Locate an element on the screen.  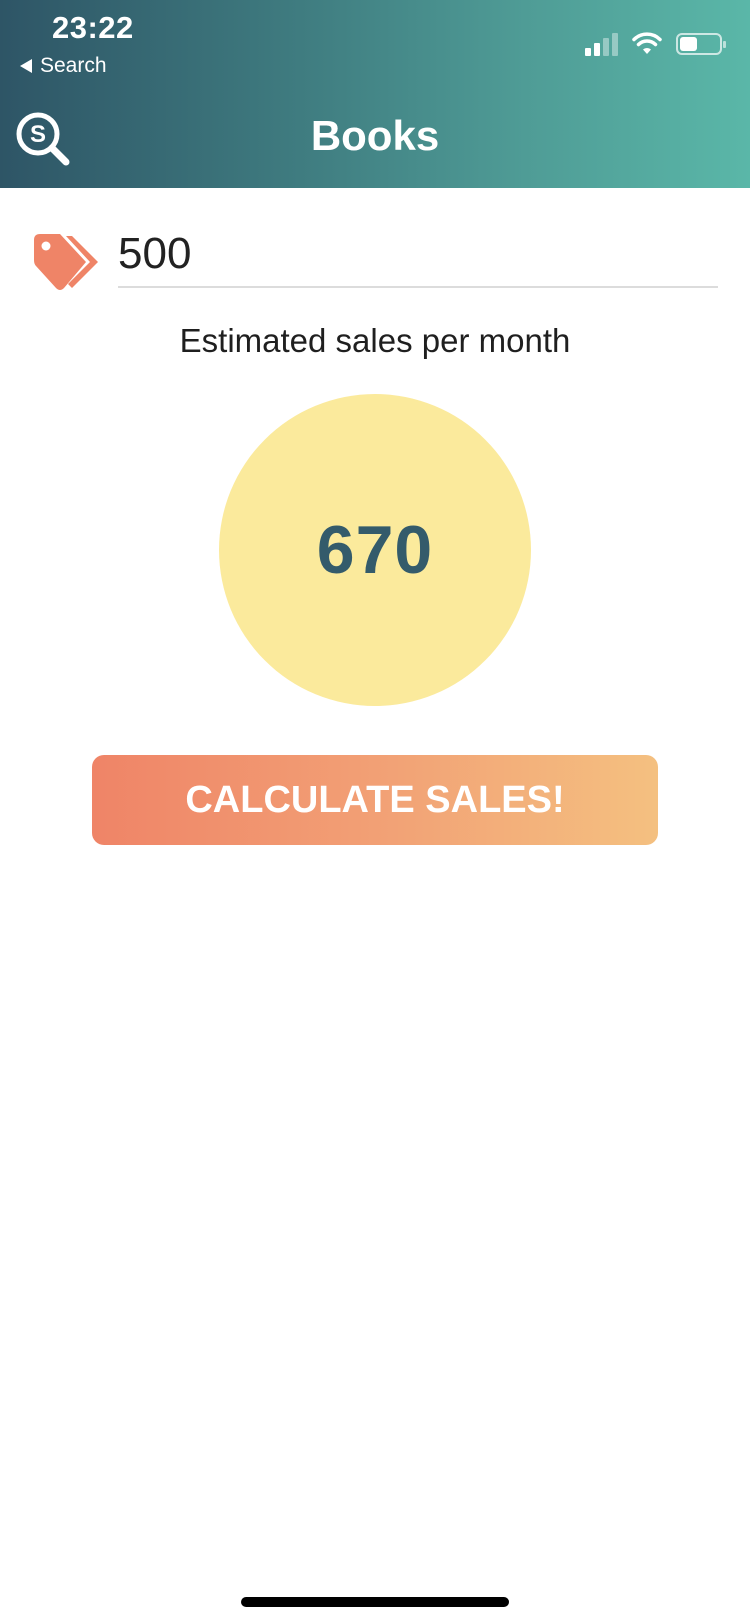
status-icons is located at coordinates (655, 44).